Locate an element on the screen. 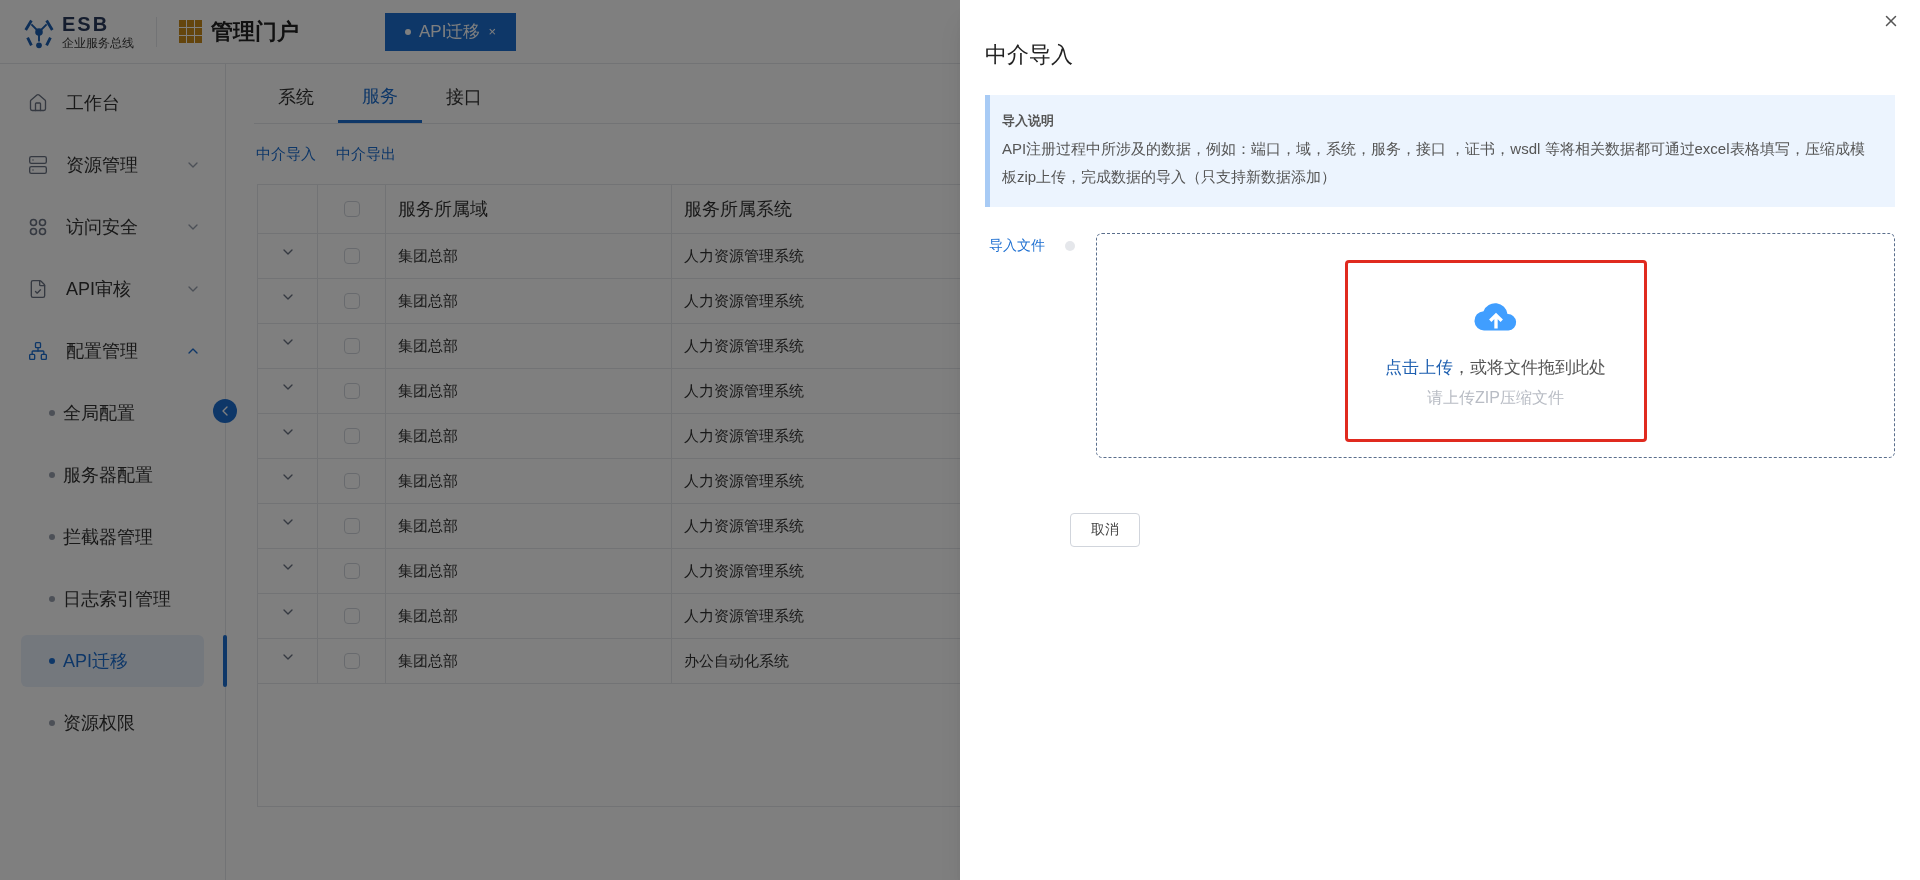 The width and height of the screenshot is (1920, 880). sidebar-item: 资源管理 is located at coordinates (112, 165).